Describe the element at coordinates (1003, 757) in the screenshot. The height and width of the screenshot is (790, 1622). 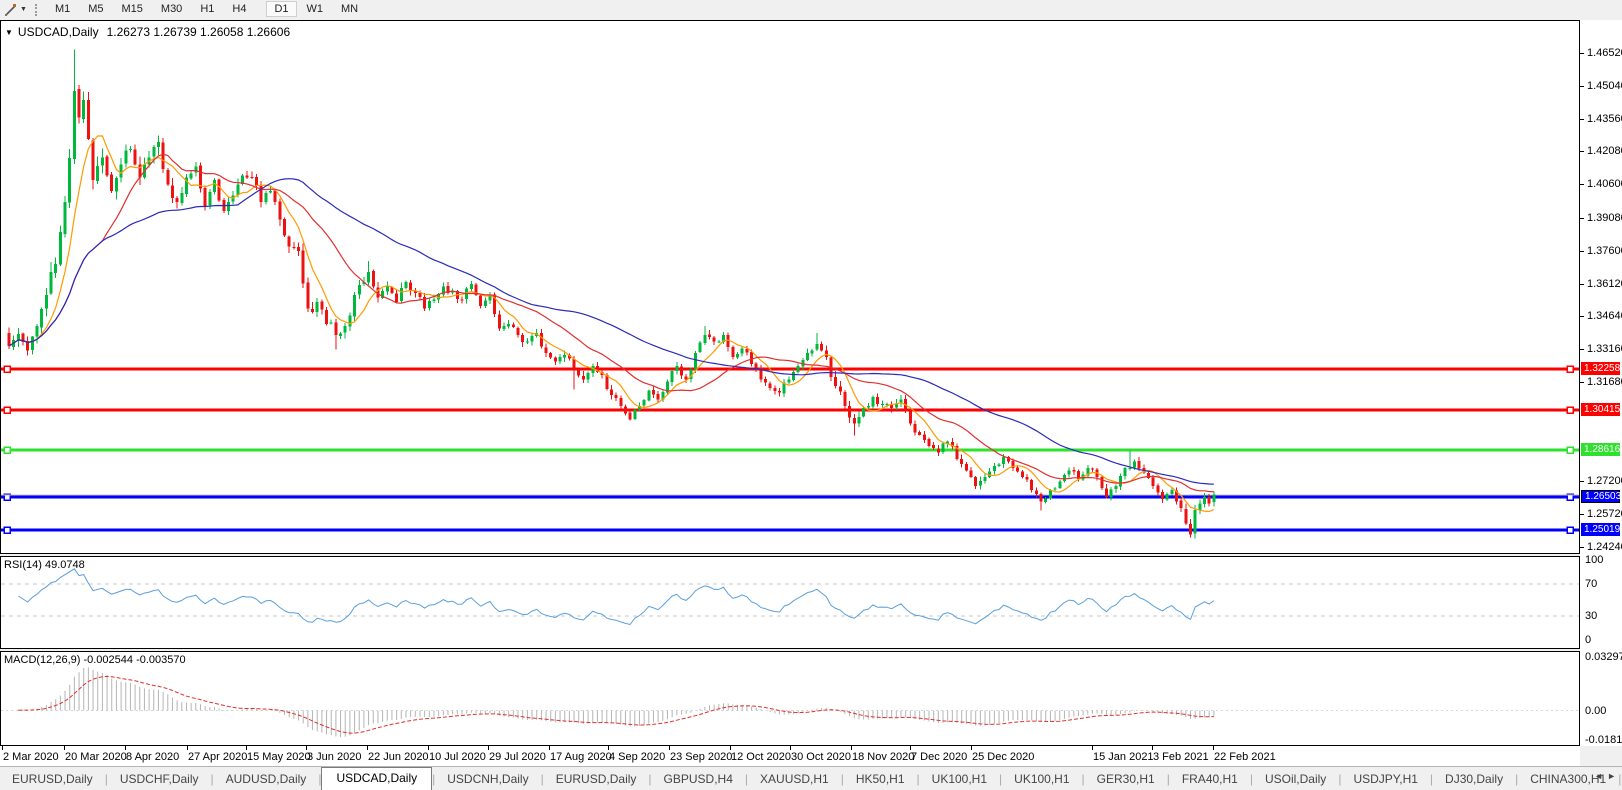
I see `date-label: 25 Dec 2020` at that location.